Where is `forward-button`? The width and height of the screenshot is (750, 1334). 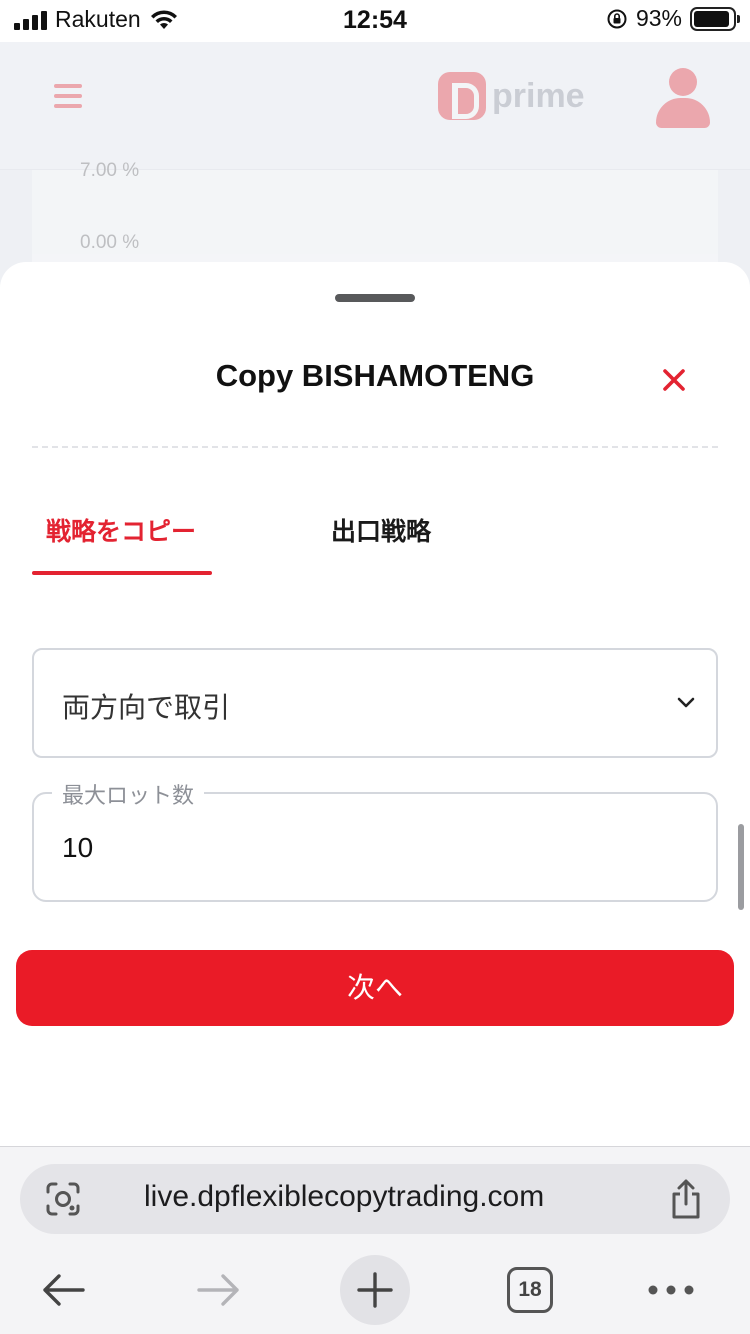
forward-button is located at coordinates (219, 1290).